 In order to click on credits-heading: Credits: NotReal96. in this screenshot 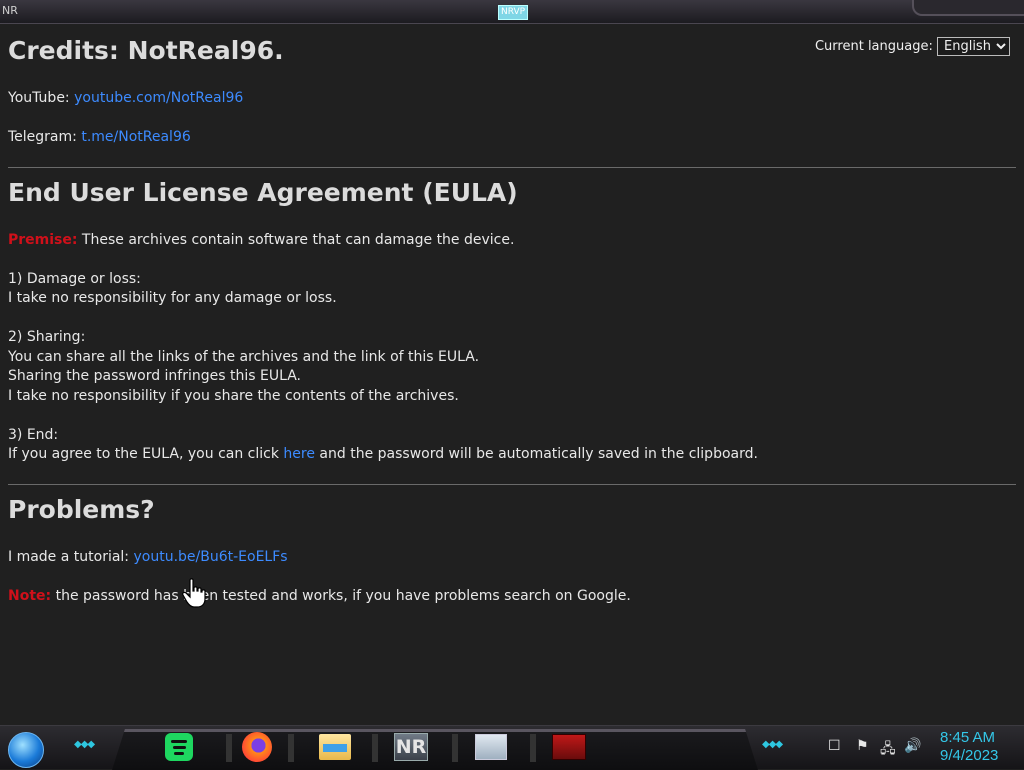, I will do `click(146, 50)`.